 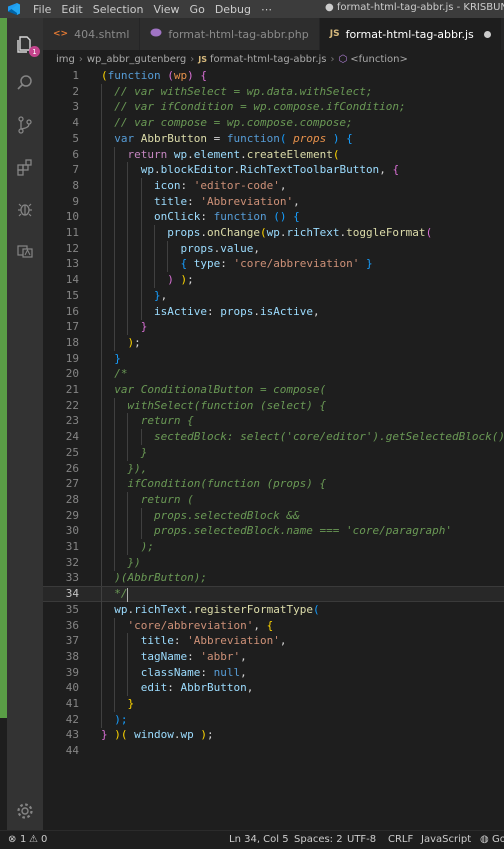 What do you see at coordinates (273, 468) in the screenshot?
I see `code-line: 26 }),` at bounding box center [273, 468].